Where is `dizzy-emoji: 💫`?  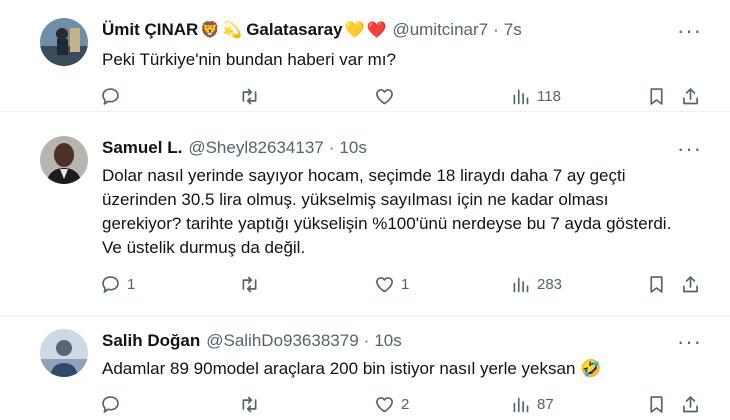
dizzy-emoji: 💫 is located at coordinates (232, 30).